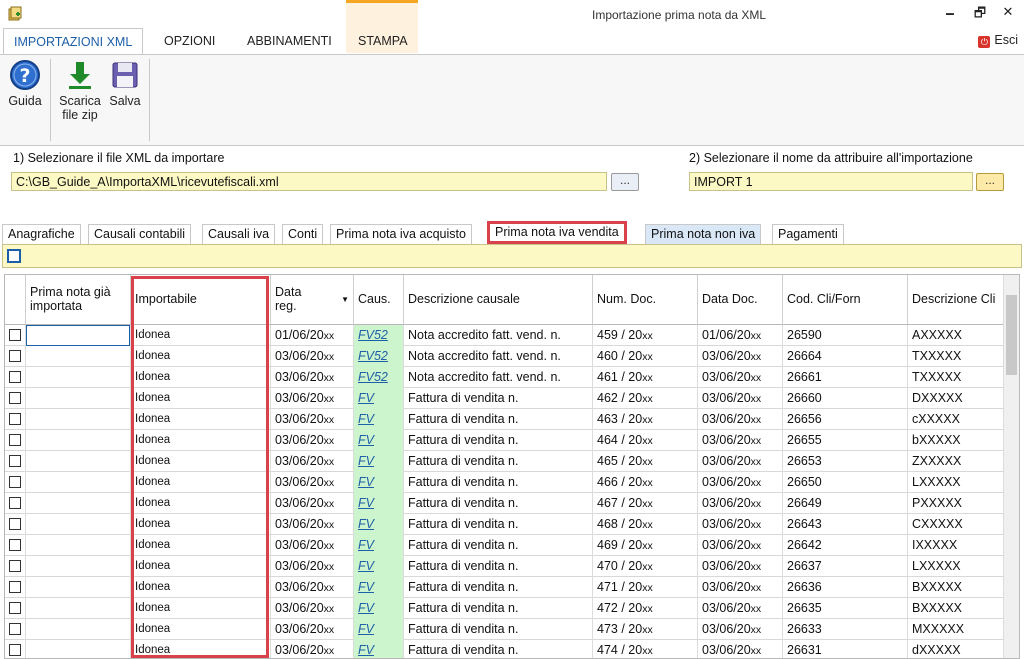 The height and width of the screenshot is (659, 1024). I want to click on tab-importazioni-xml: IMPORTAZIONI XML, so click(73, 41).